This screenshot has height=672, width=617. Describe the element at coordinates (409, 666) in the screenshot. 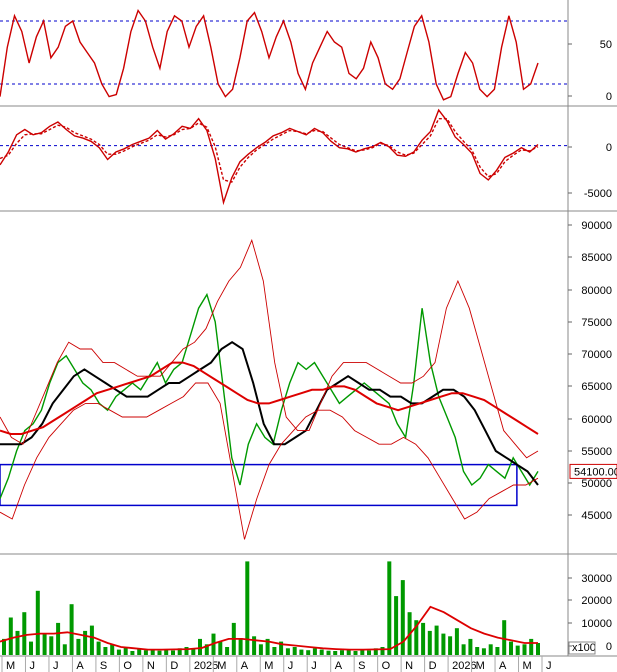

I see `x-tick-label: N` at that location.